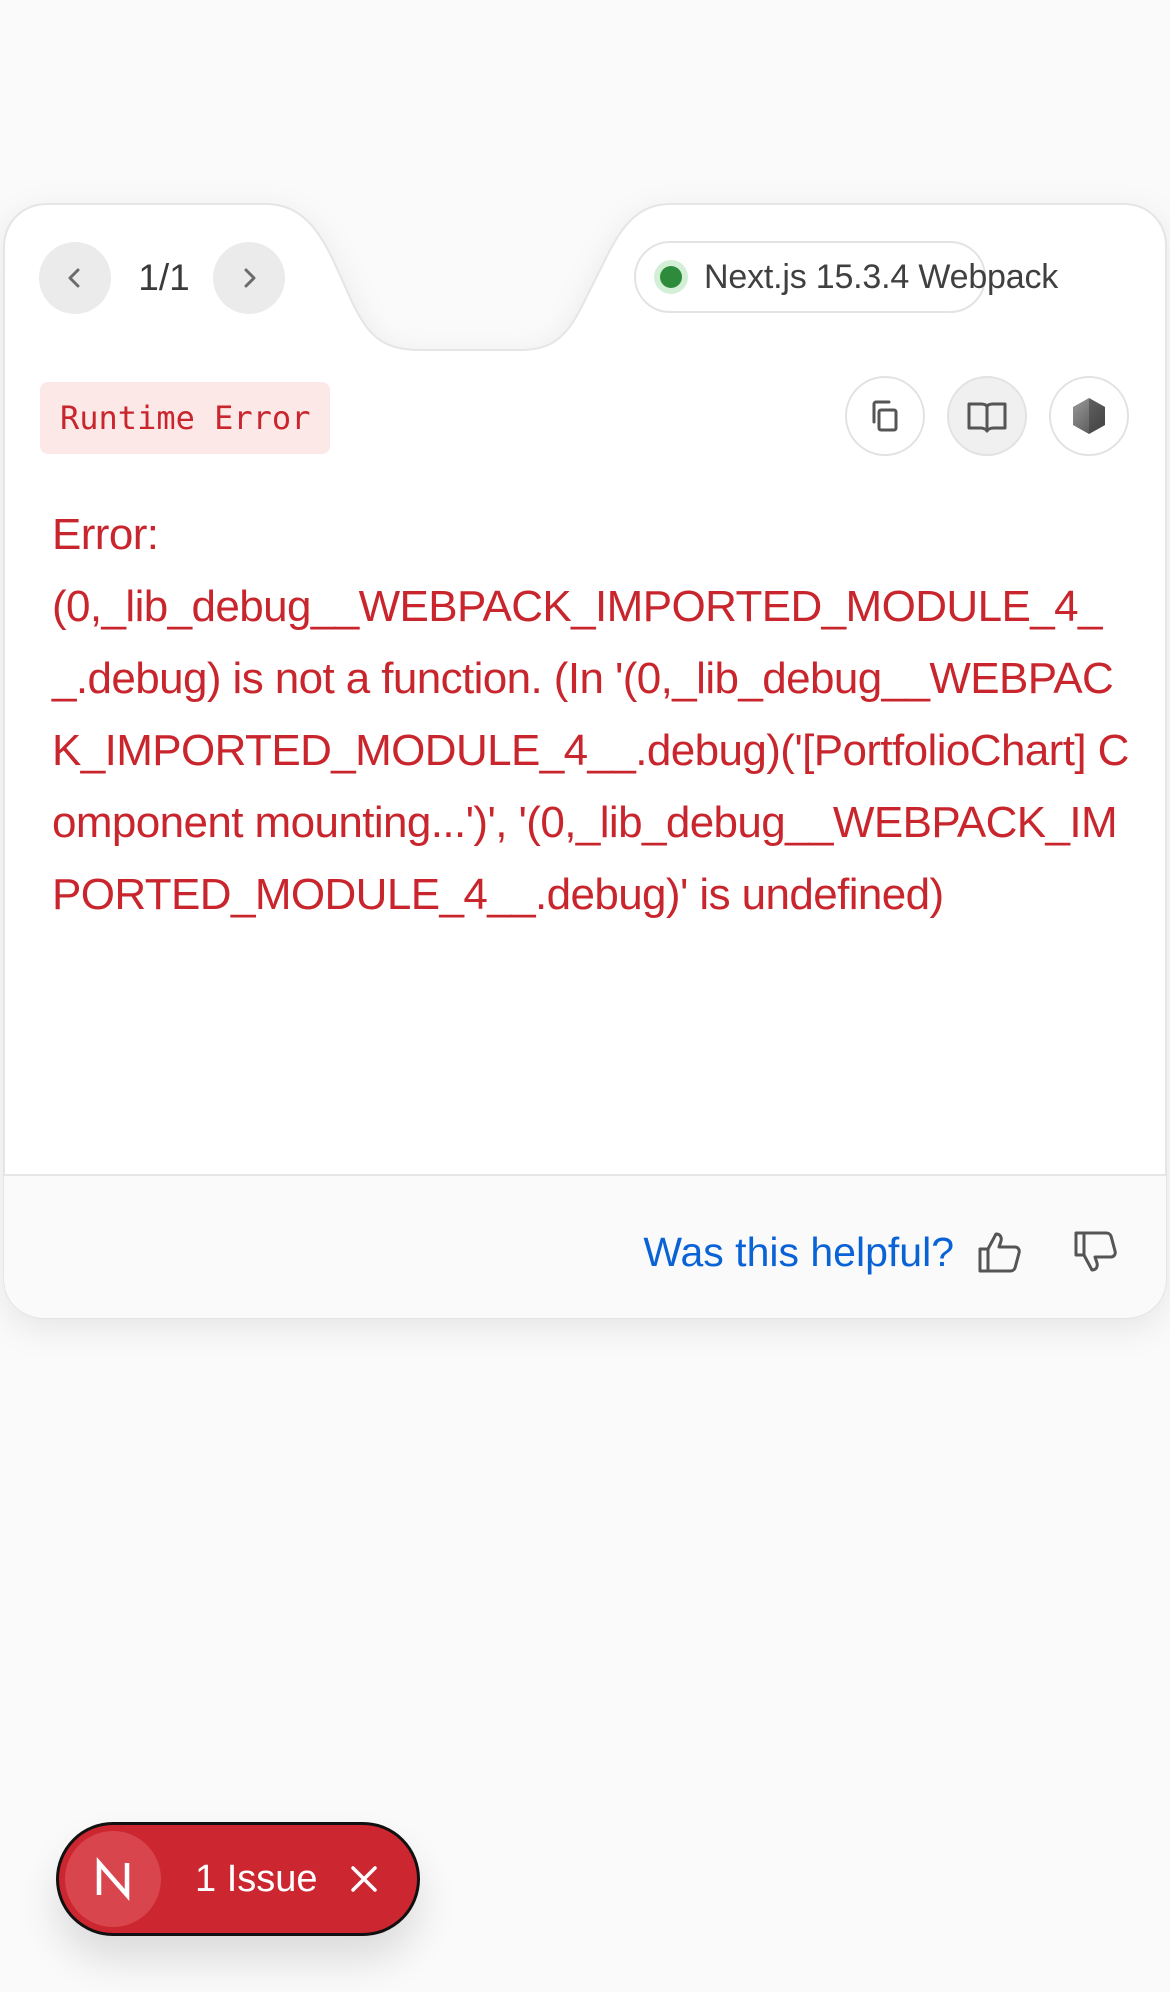 The image size is (1170, 1992). I want to click on chevron-left-icon, so click(74, 278).